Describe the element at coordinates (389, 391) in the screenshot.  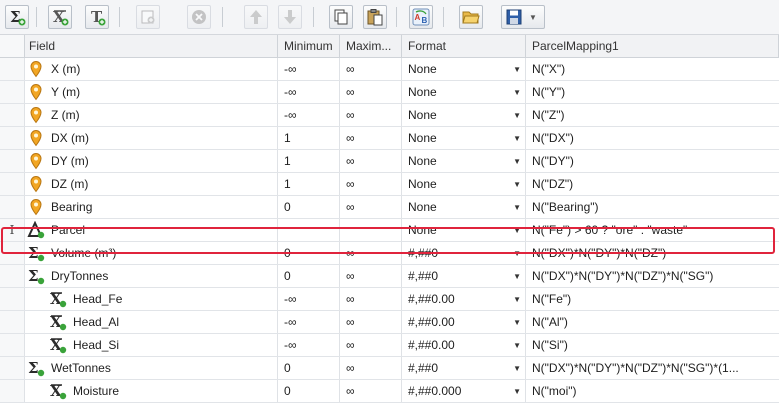
I see `table-row: X Moisture 0 ∞ #,##0.000 ▼ N("moi")` at that location.